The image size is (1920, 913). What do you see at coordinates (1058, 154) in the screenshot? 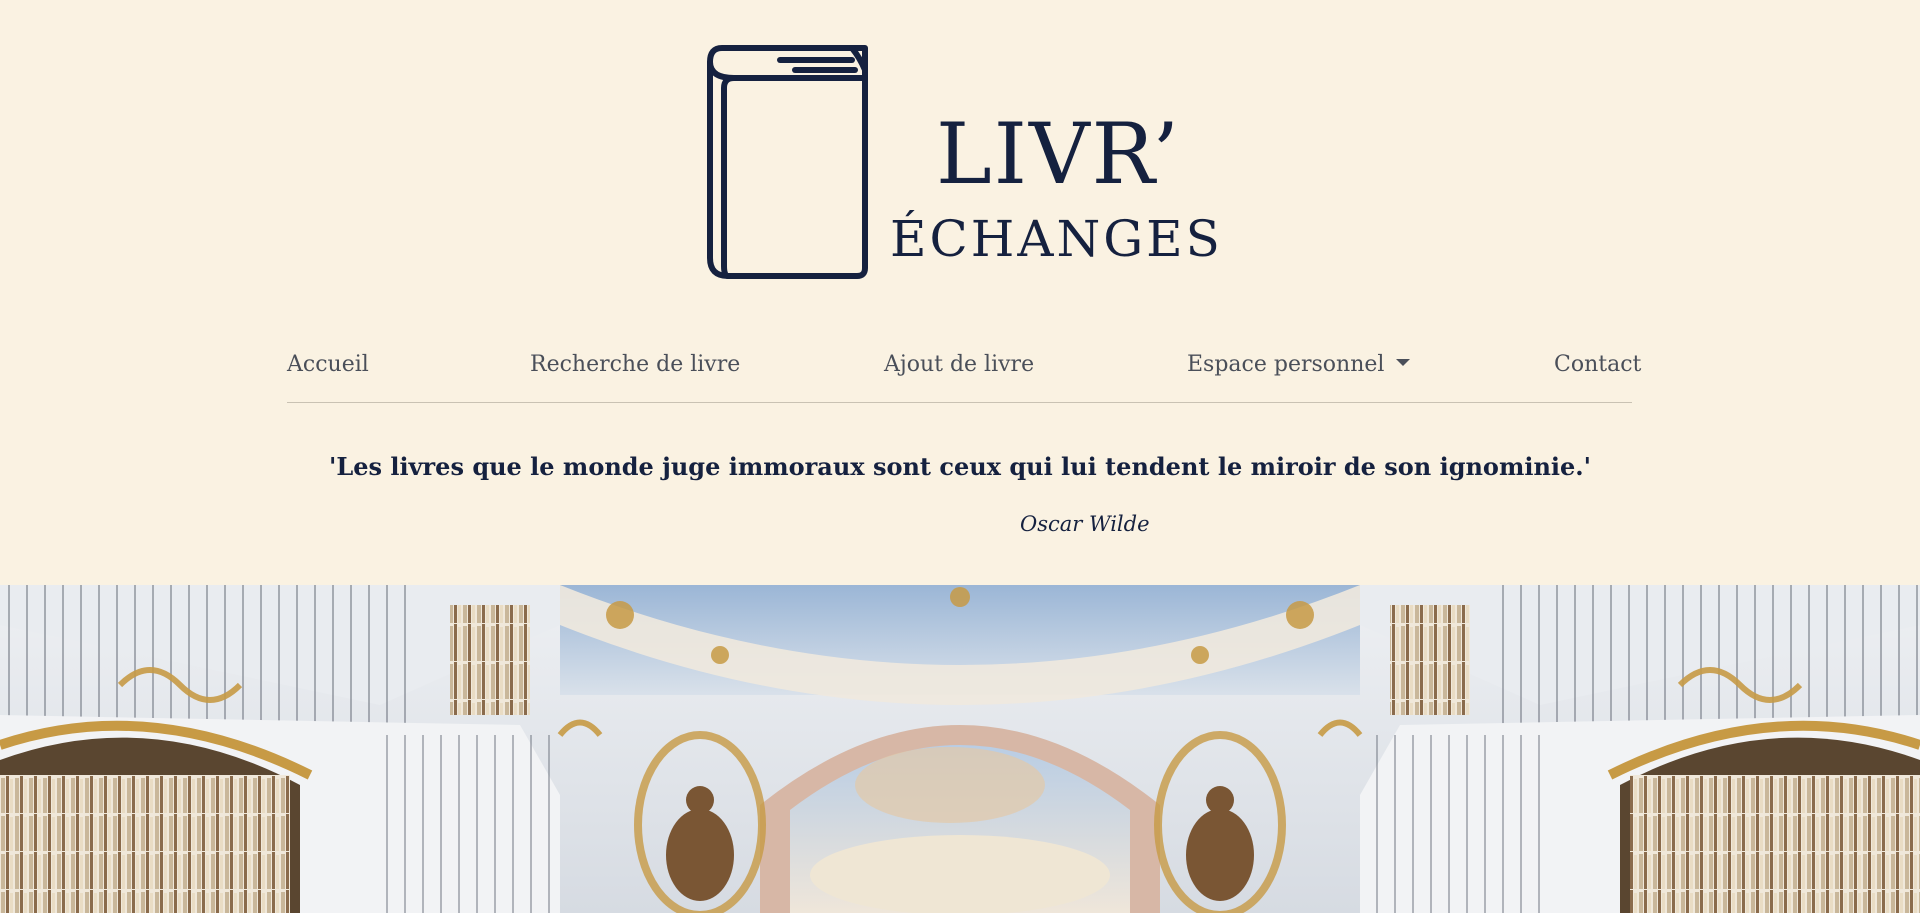
I see `brand-name-line1: LIVR’` at bounding box center [1058, 154].